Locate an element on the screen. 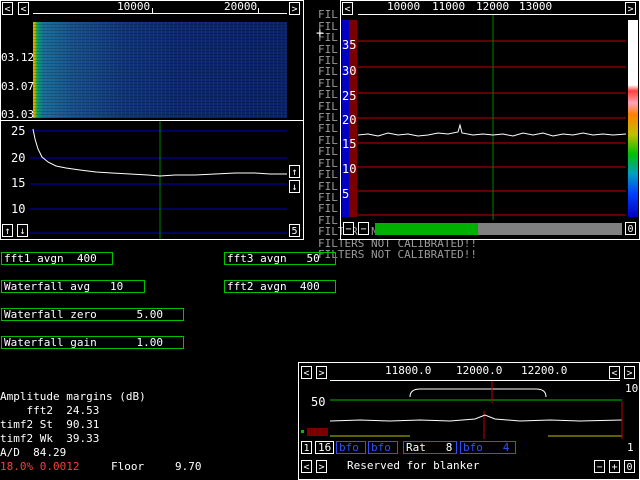 This screenshot has width=640, height=480. waterfall-freq-tick: 10000 is located at coordinates (134, 6).